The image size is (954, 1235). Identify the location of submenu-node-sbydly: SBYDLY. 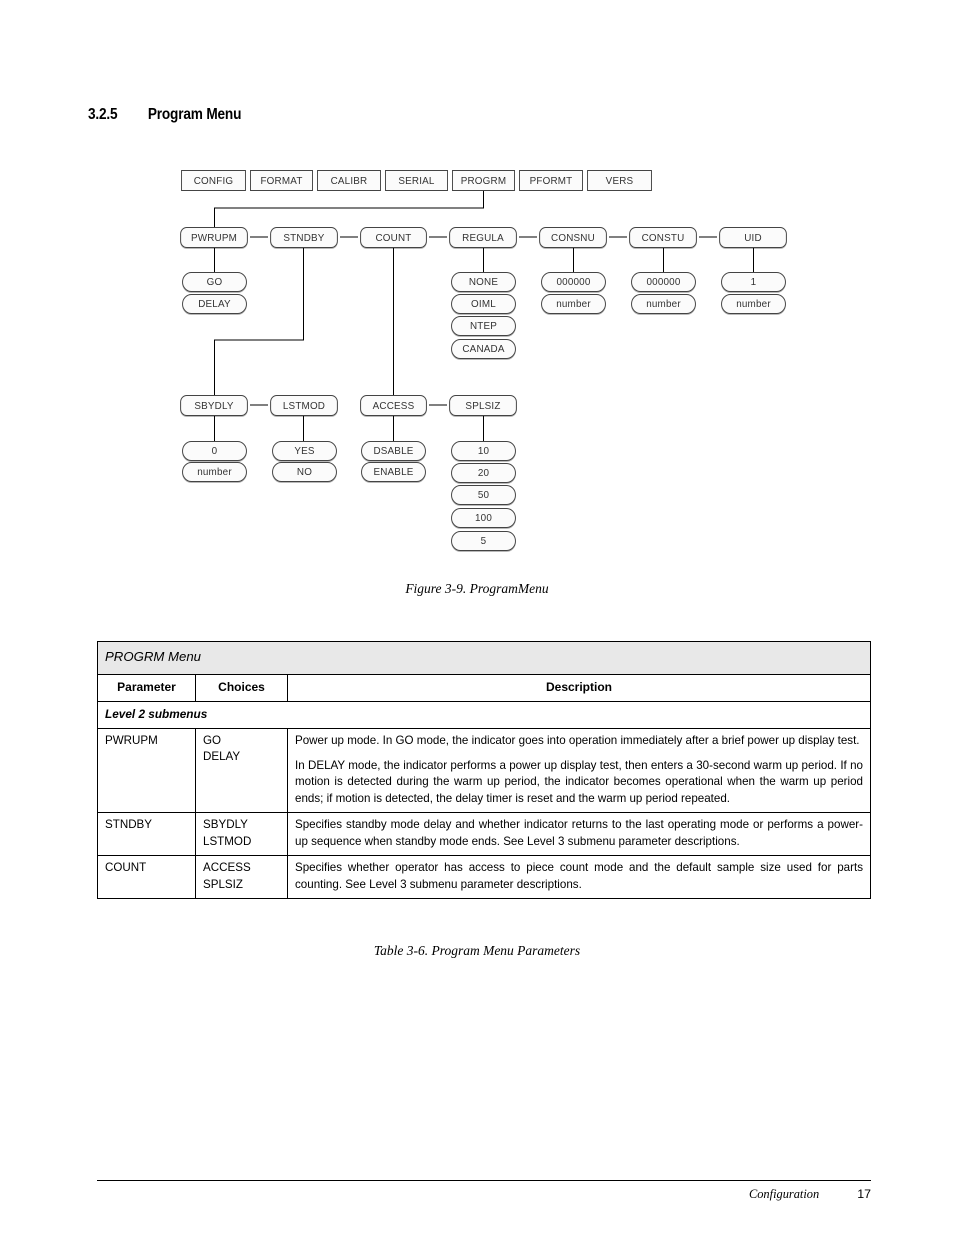
(214, 405).